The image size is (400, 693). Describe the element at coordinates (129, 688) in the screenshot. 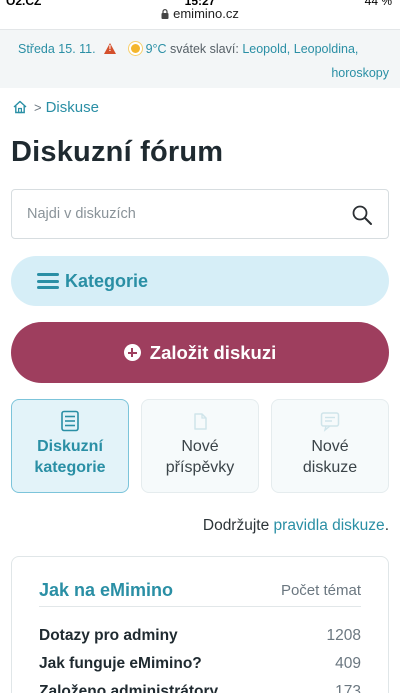

I see `category-name: Založeno administrátory` at that location.